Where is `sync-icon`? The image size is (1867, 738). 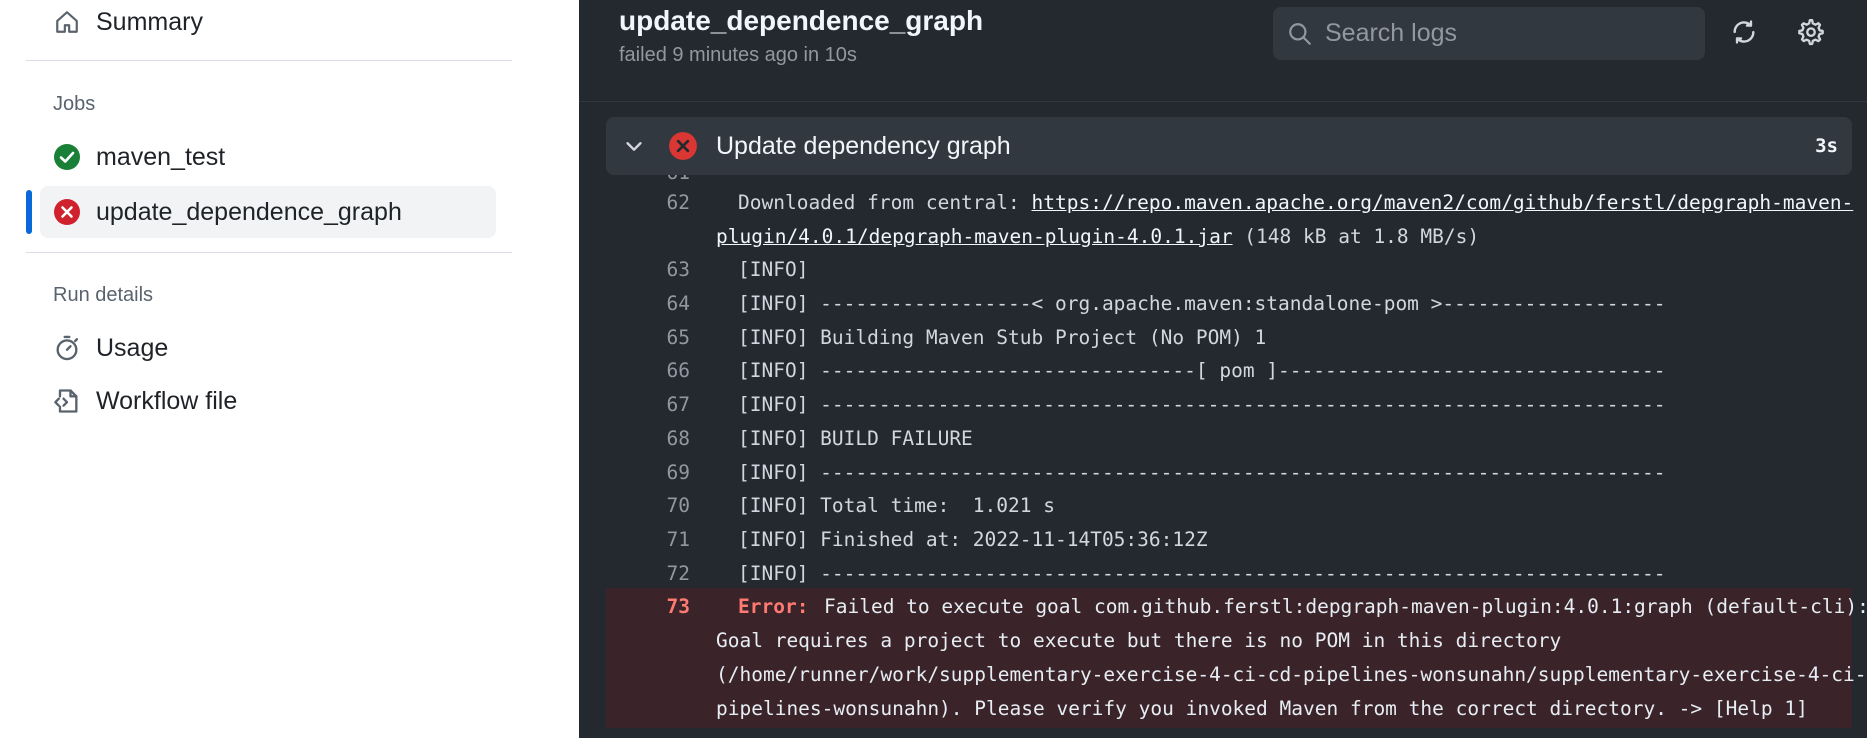 sync-icon is located at coordinates (1744, 34).